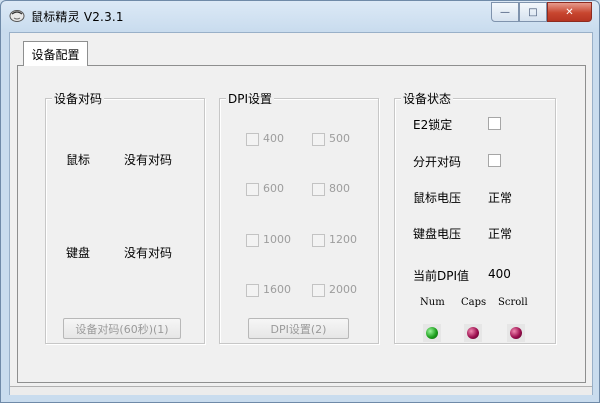 Image resolution: width=600 pixels, height=403 pixels. What do you see at coordinates (277, 239) in the screenshot?
I see `dpi-1000-label: 1000` at bounding box center [277, 239].